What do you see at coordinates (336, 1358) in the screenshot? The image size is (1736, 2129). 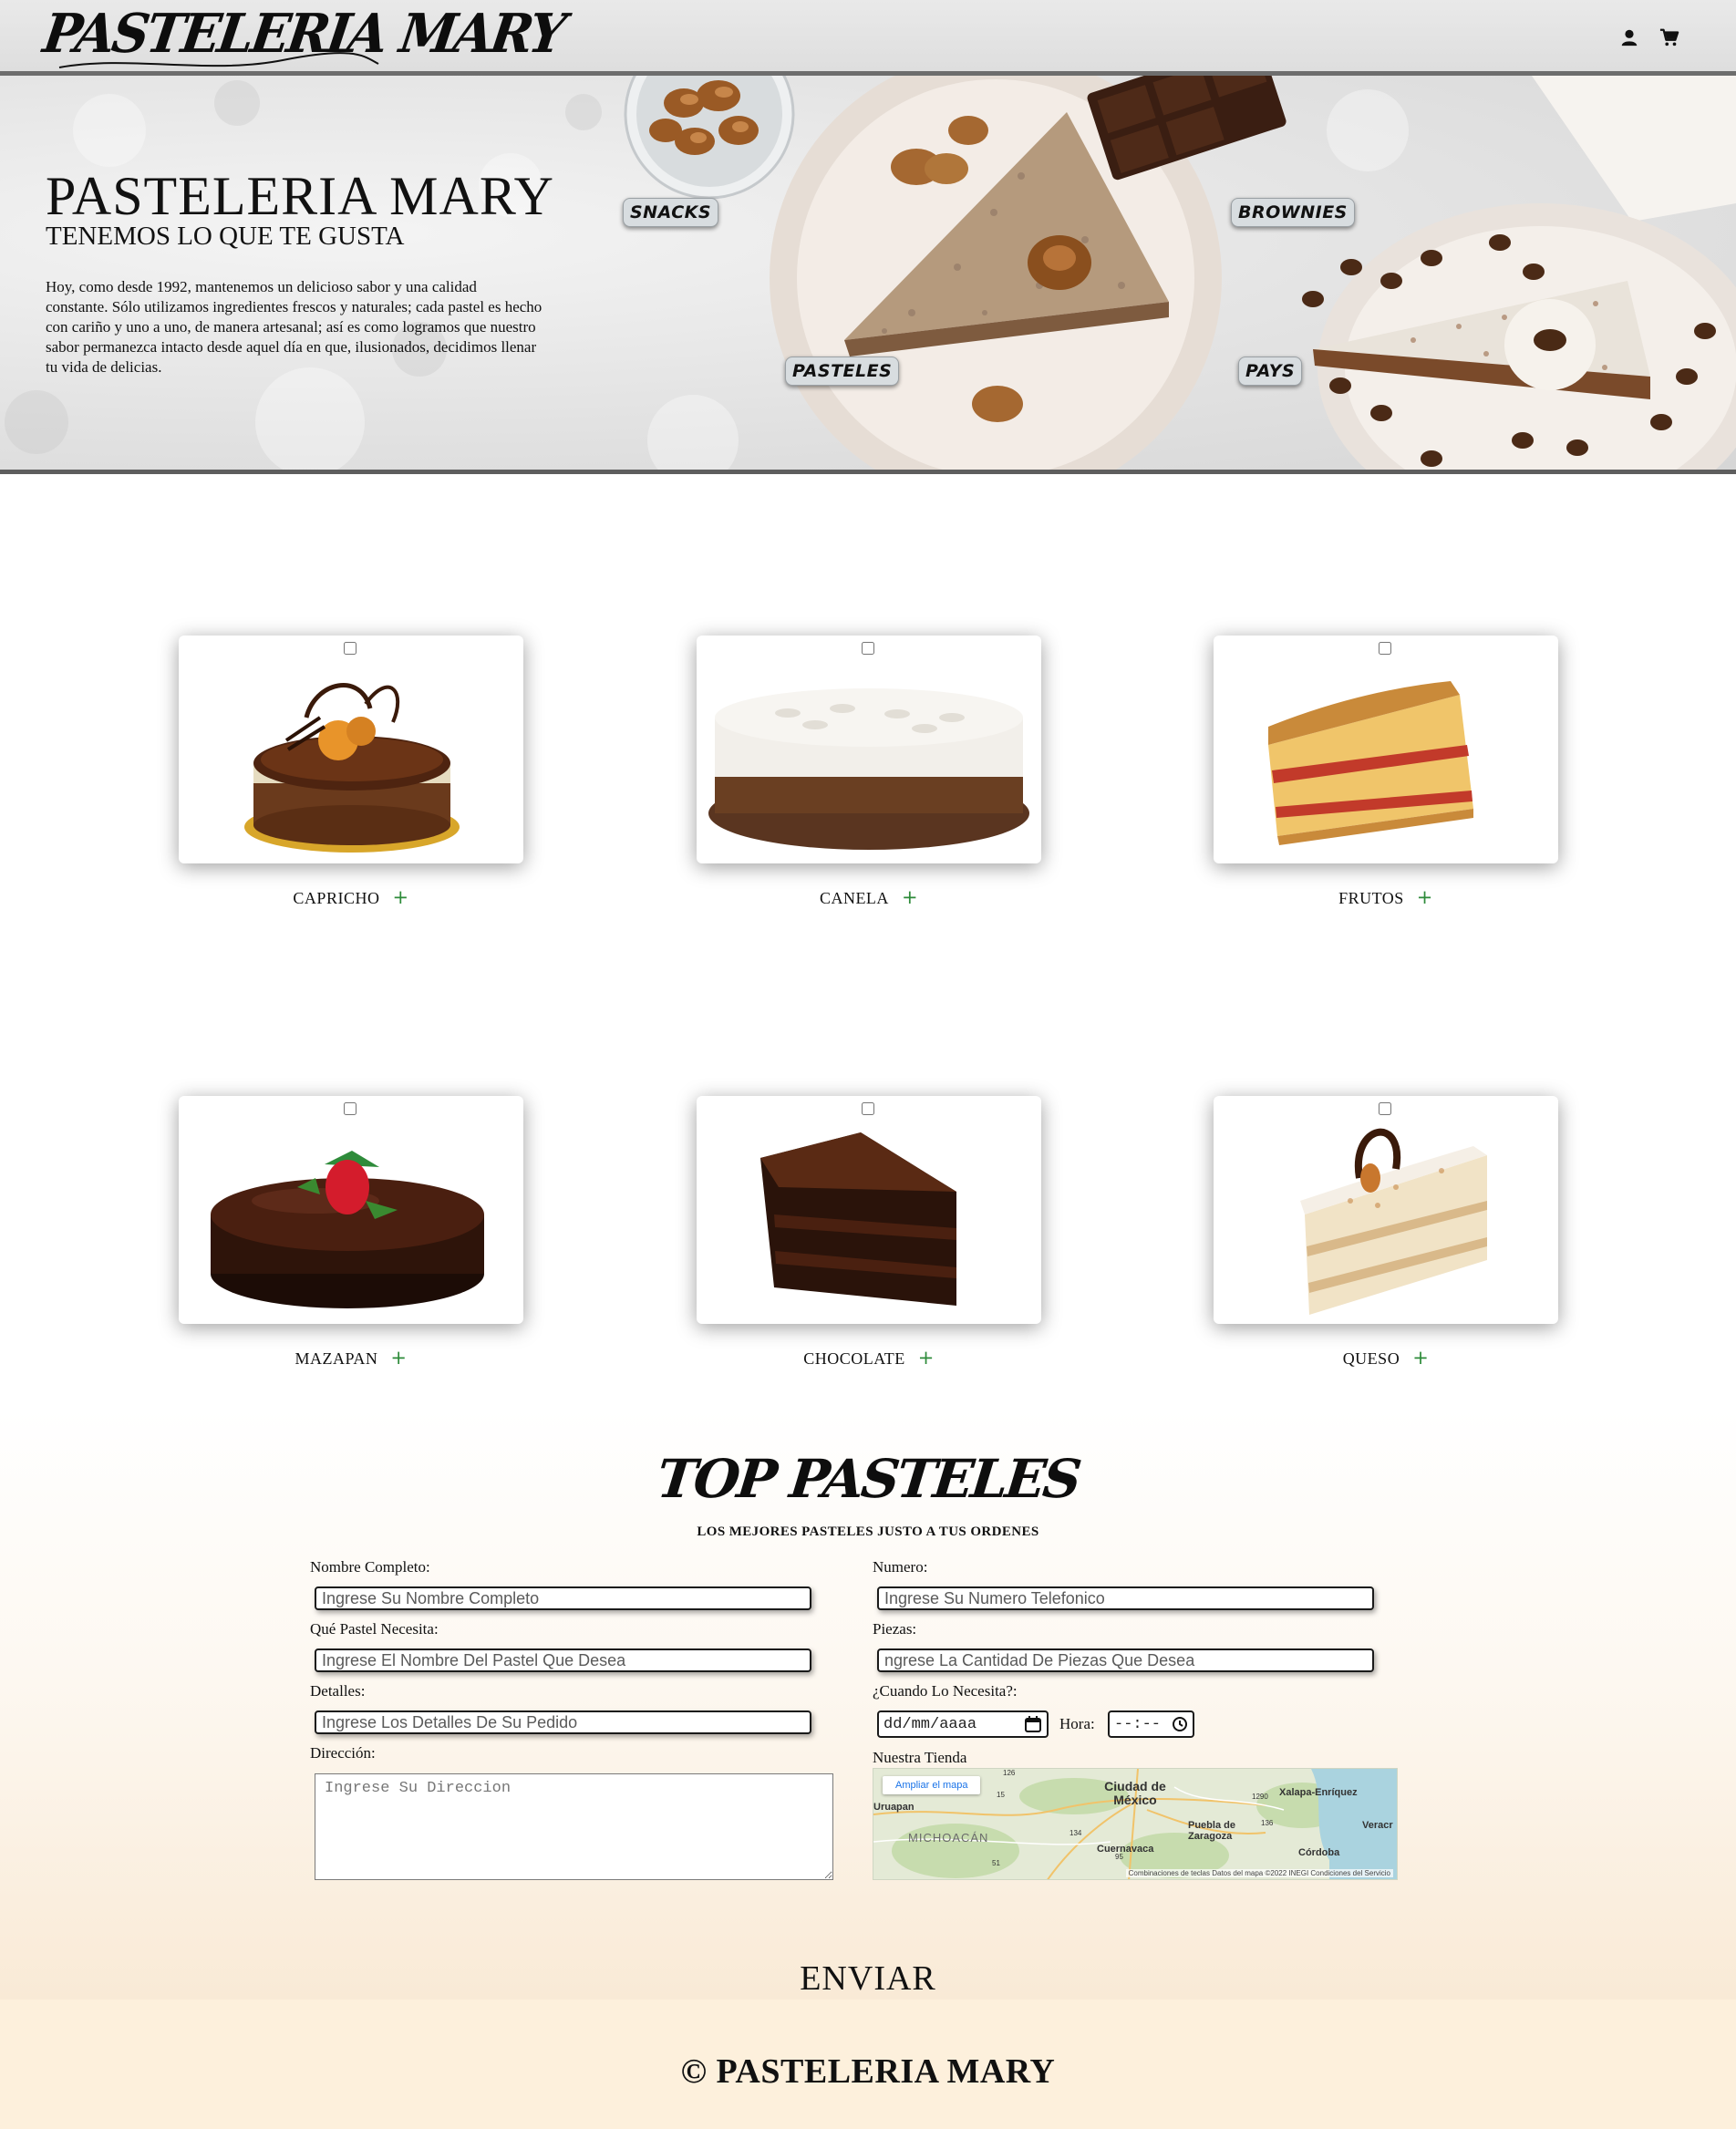 I see `product-name: MAZAPAN` at bounding box center [336, 1358].